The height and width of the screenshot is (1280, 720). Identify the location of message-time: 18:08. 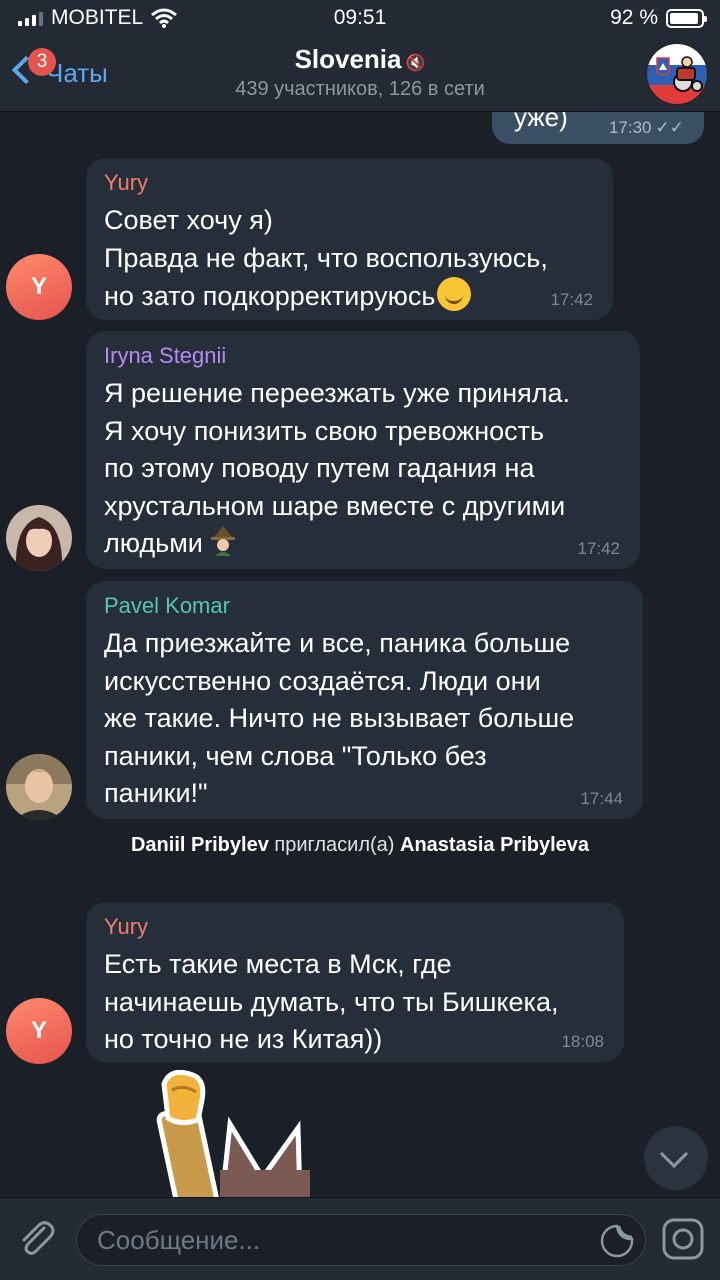
(582, 1041).